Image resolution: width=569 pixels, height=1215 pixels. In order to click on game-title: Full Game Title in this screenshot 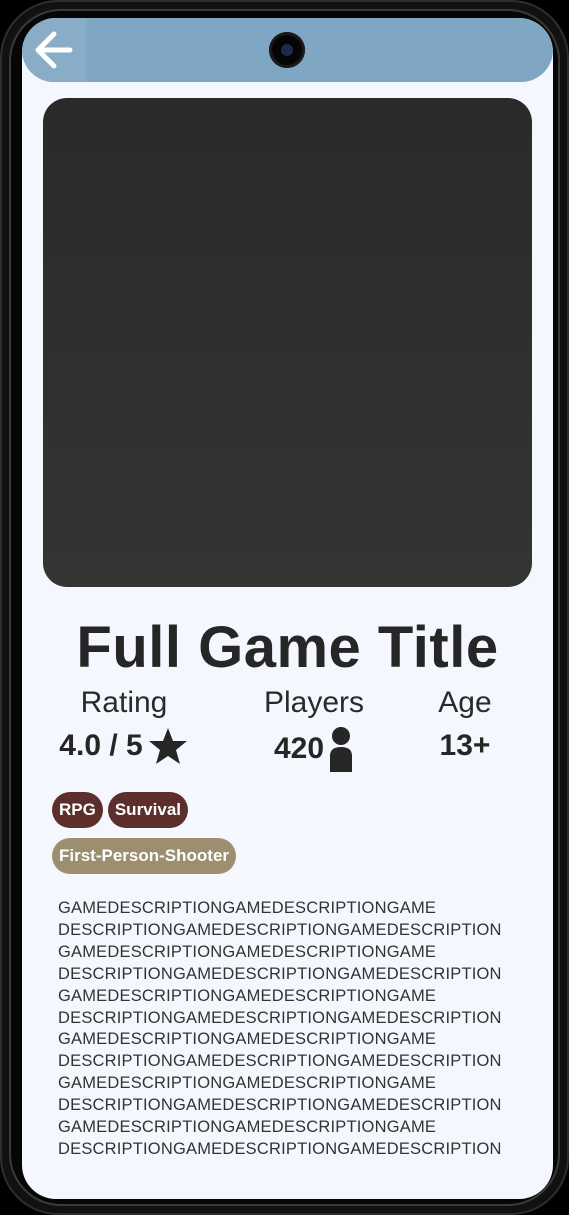, I will do `click(287, 647)`.